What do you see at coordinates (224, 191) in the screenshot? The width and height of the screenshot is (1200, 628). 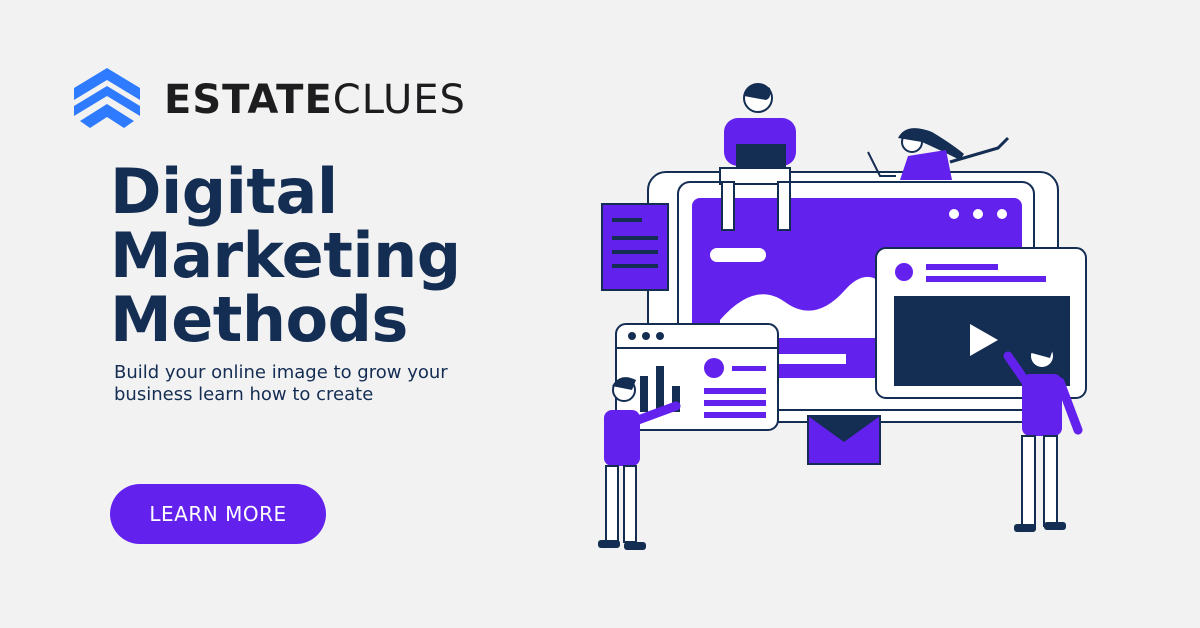 I see `headline-line-1: Digital` at bounding box center [224, 191].